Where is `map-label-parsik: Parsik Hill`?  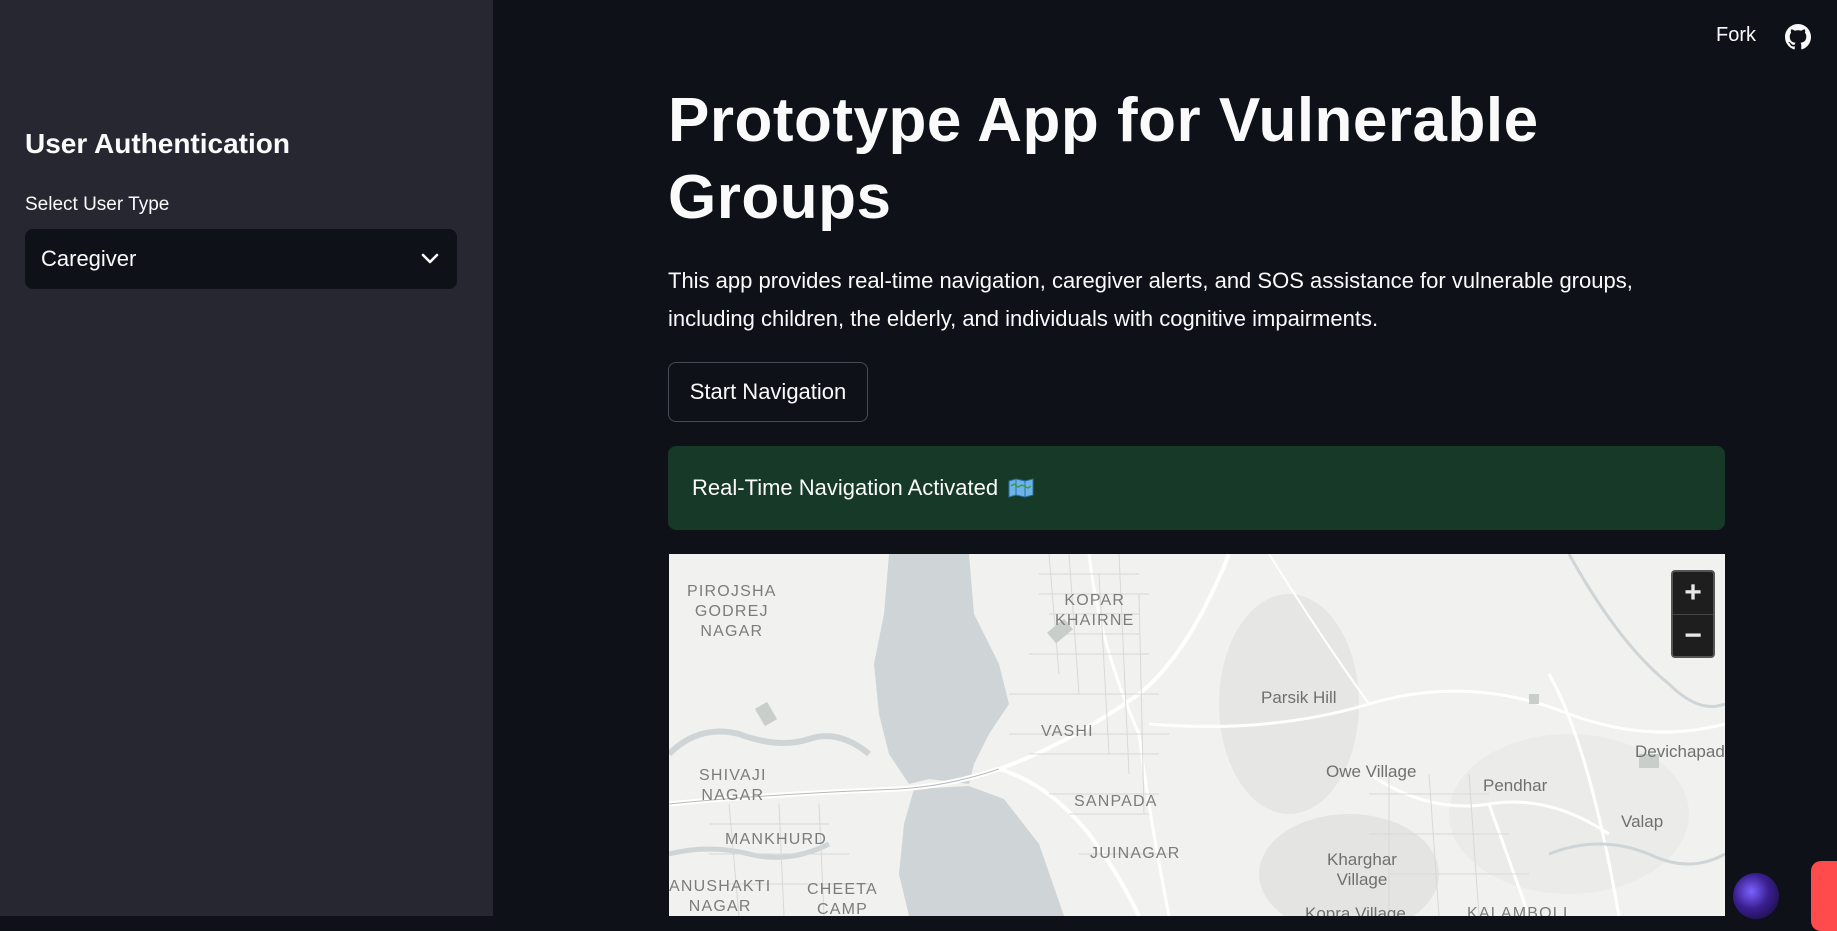
map-label-parsik: Parsik Hill is located at coordinates (1299, 697).